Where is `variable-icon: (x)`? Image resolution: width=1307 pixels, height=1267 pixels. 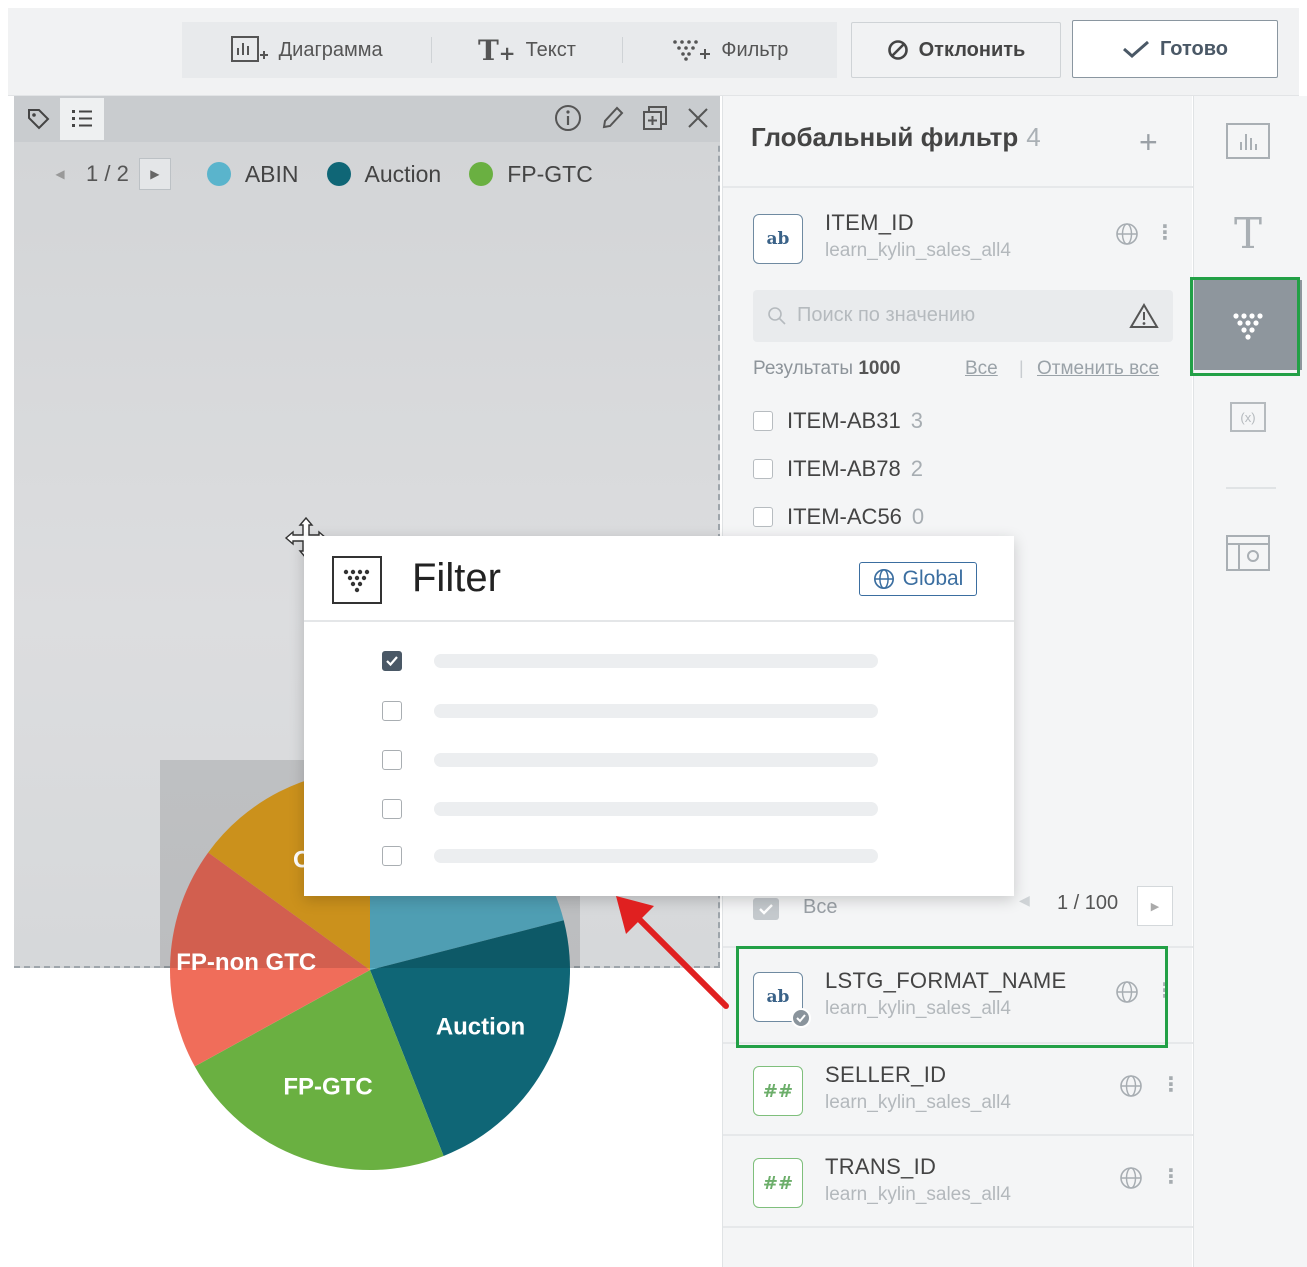
variable-icon: (x) is located at coordinates (1248, 417).